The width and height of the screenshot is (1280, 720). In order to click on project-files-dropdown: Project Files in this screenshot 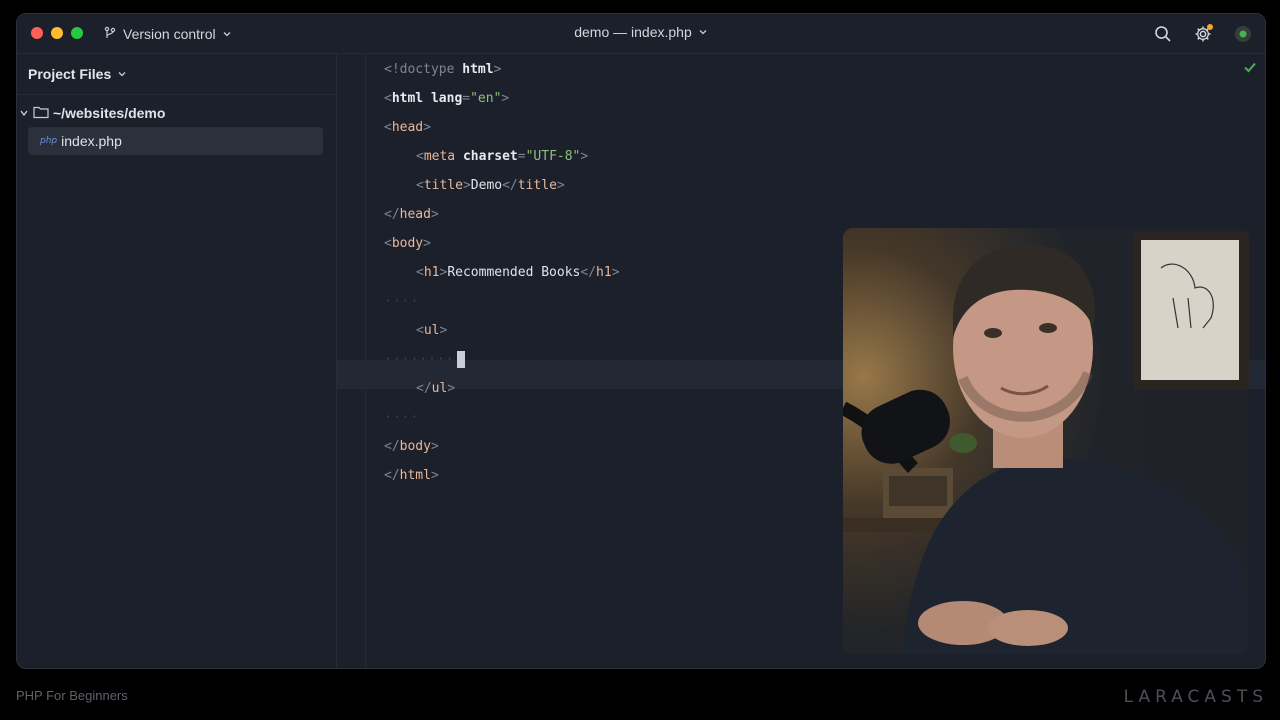, I will do `click(176, 74)`.